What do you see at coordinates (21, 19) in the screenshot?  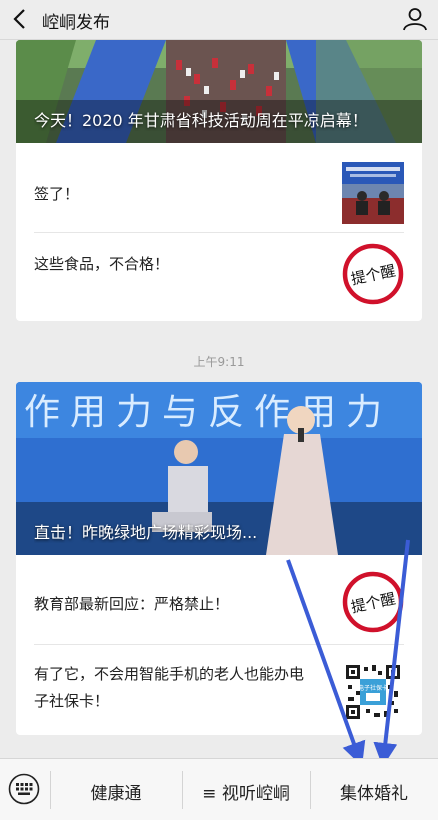 I see `back-arrow-icon` at bounding box center [21, 19].